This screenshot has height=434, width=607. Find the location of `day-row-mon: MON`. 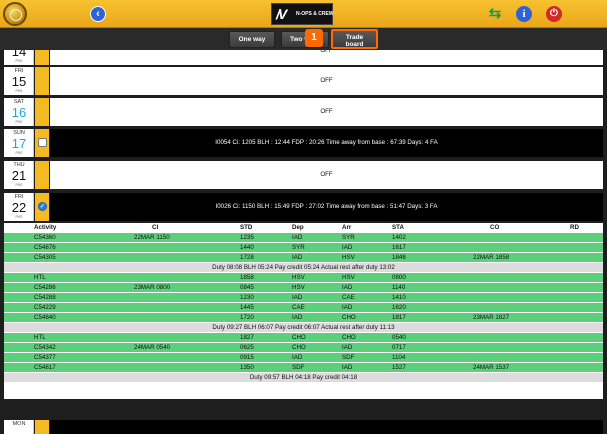

day-row-mon: MON is located at coordinates (303, 427).